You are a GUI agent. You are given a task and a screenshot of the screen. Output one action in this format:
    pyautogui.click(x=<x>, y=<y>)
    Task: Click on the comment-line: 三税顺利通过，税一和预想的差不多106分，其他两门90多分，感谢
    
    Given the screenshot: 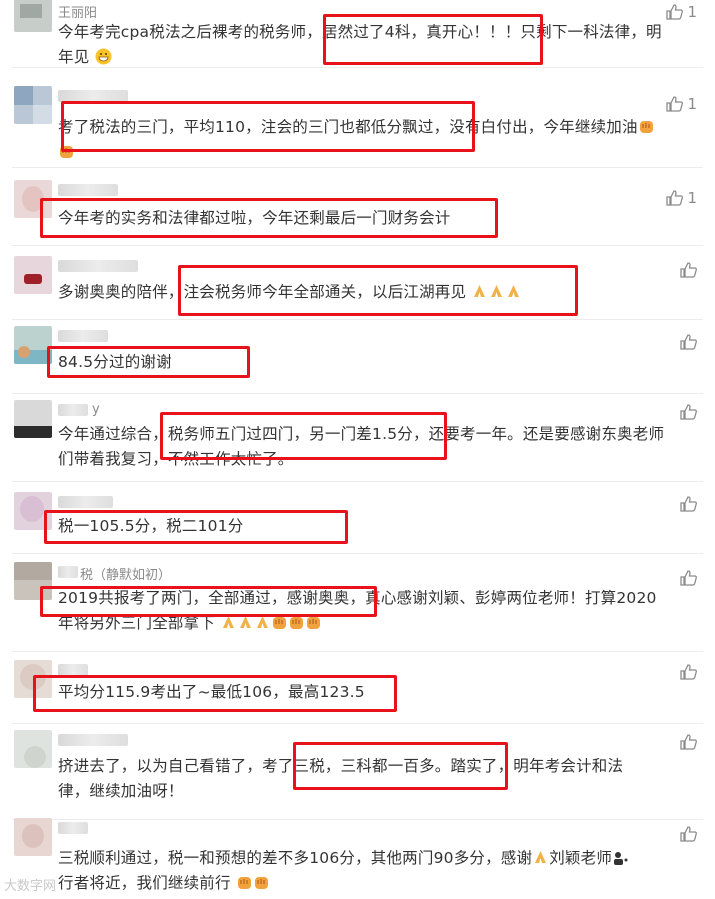 What is the action you would take?
    pyautogui.click(x=295, y=858)
    